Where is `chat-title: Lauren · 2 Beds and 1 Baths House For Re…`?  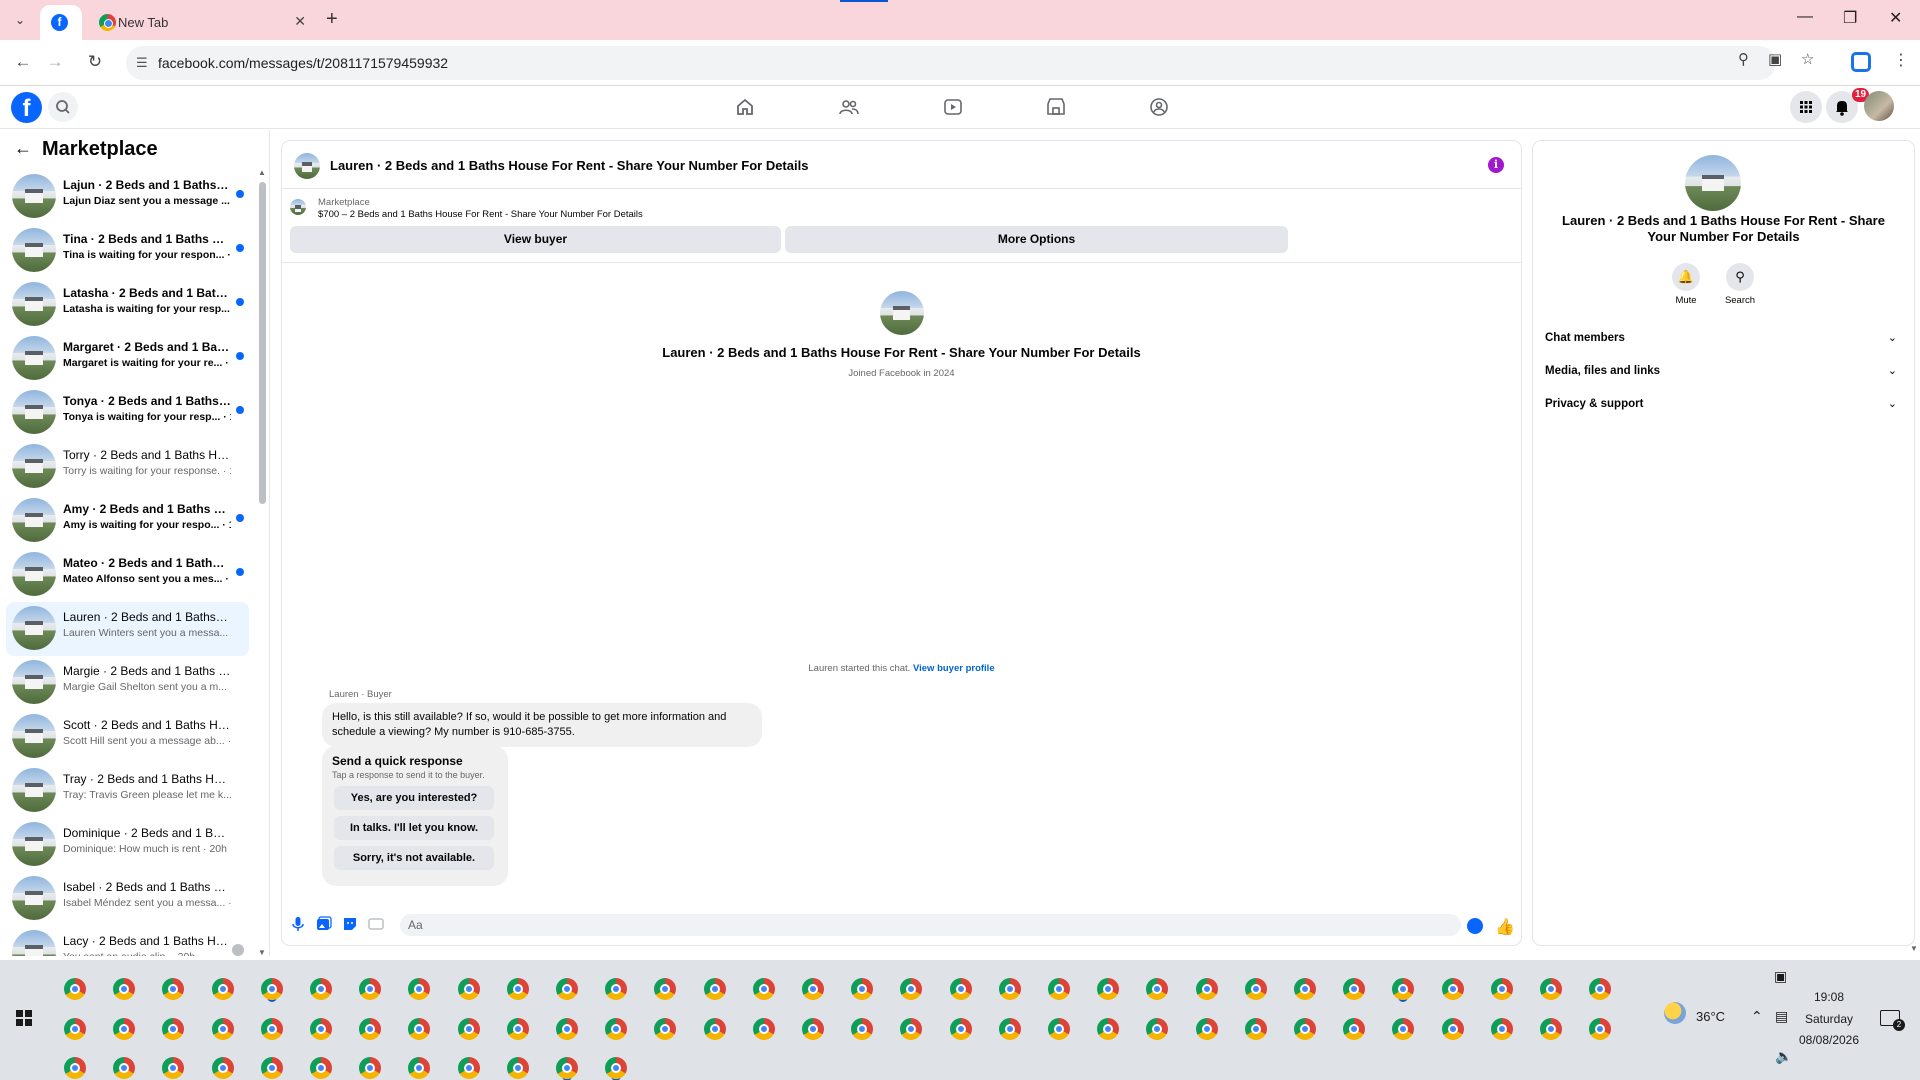 chat-title: Lauren · 2 Beds and 1 Baths House For Re… is located at coordinates (569, 165).